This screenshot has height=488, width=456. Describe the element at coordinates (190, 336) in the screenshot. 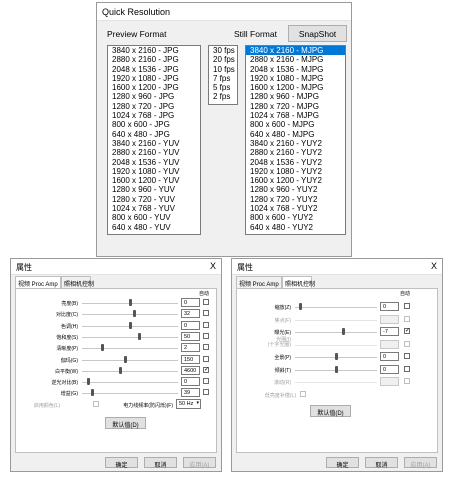

I see `value-field: 50` at that location.